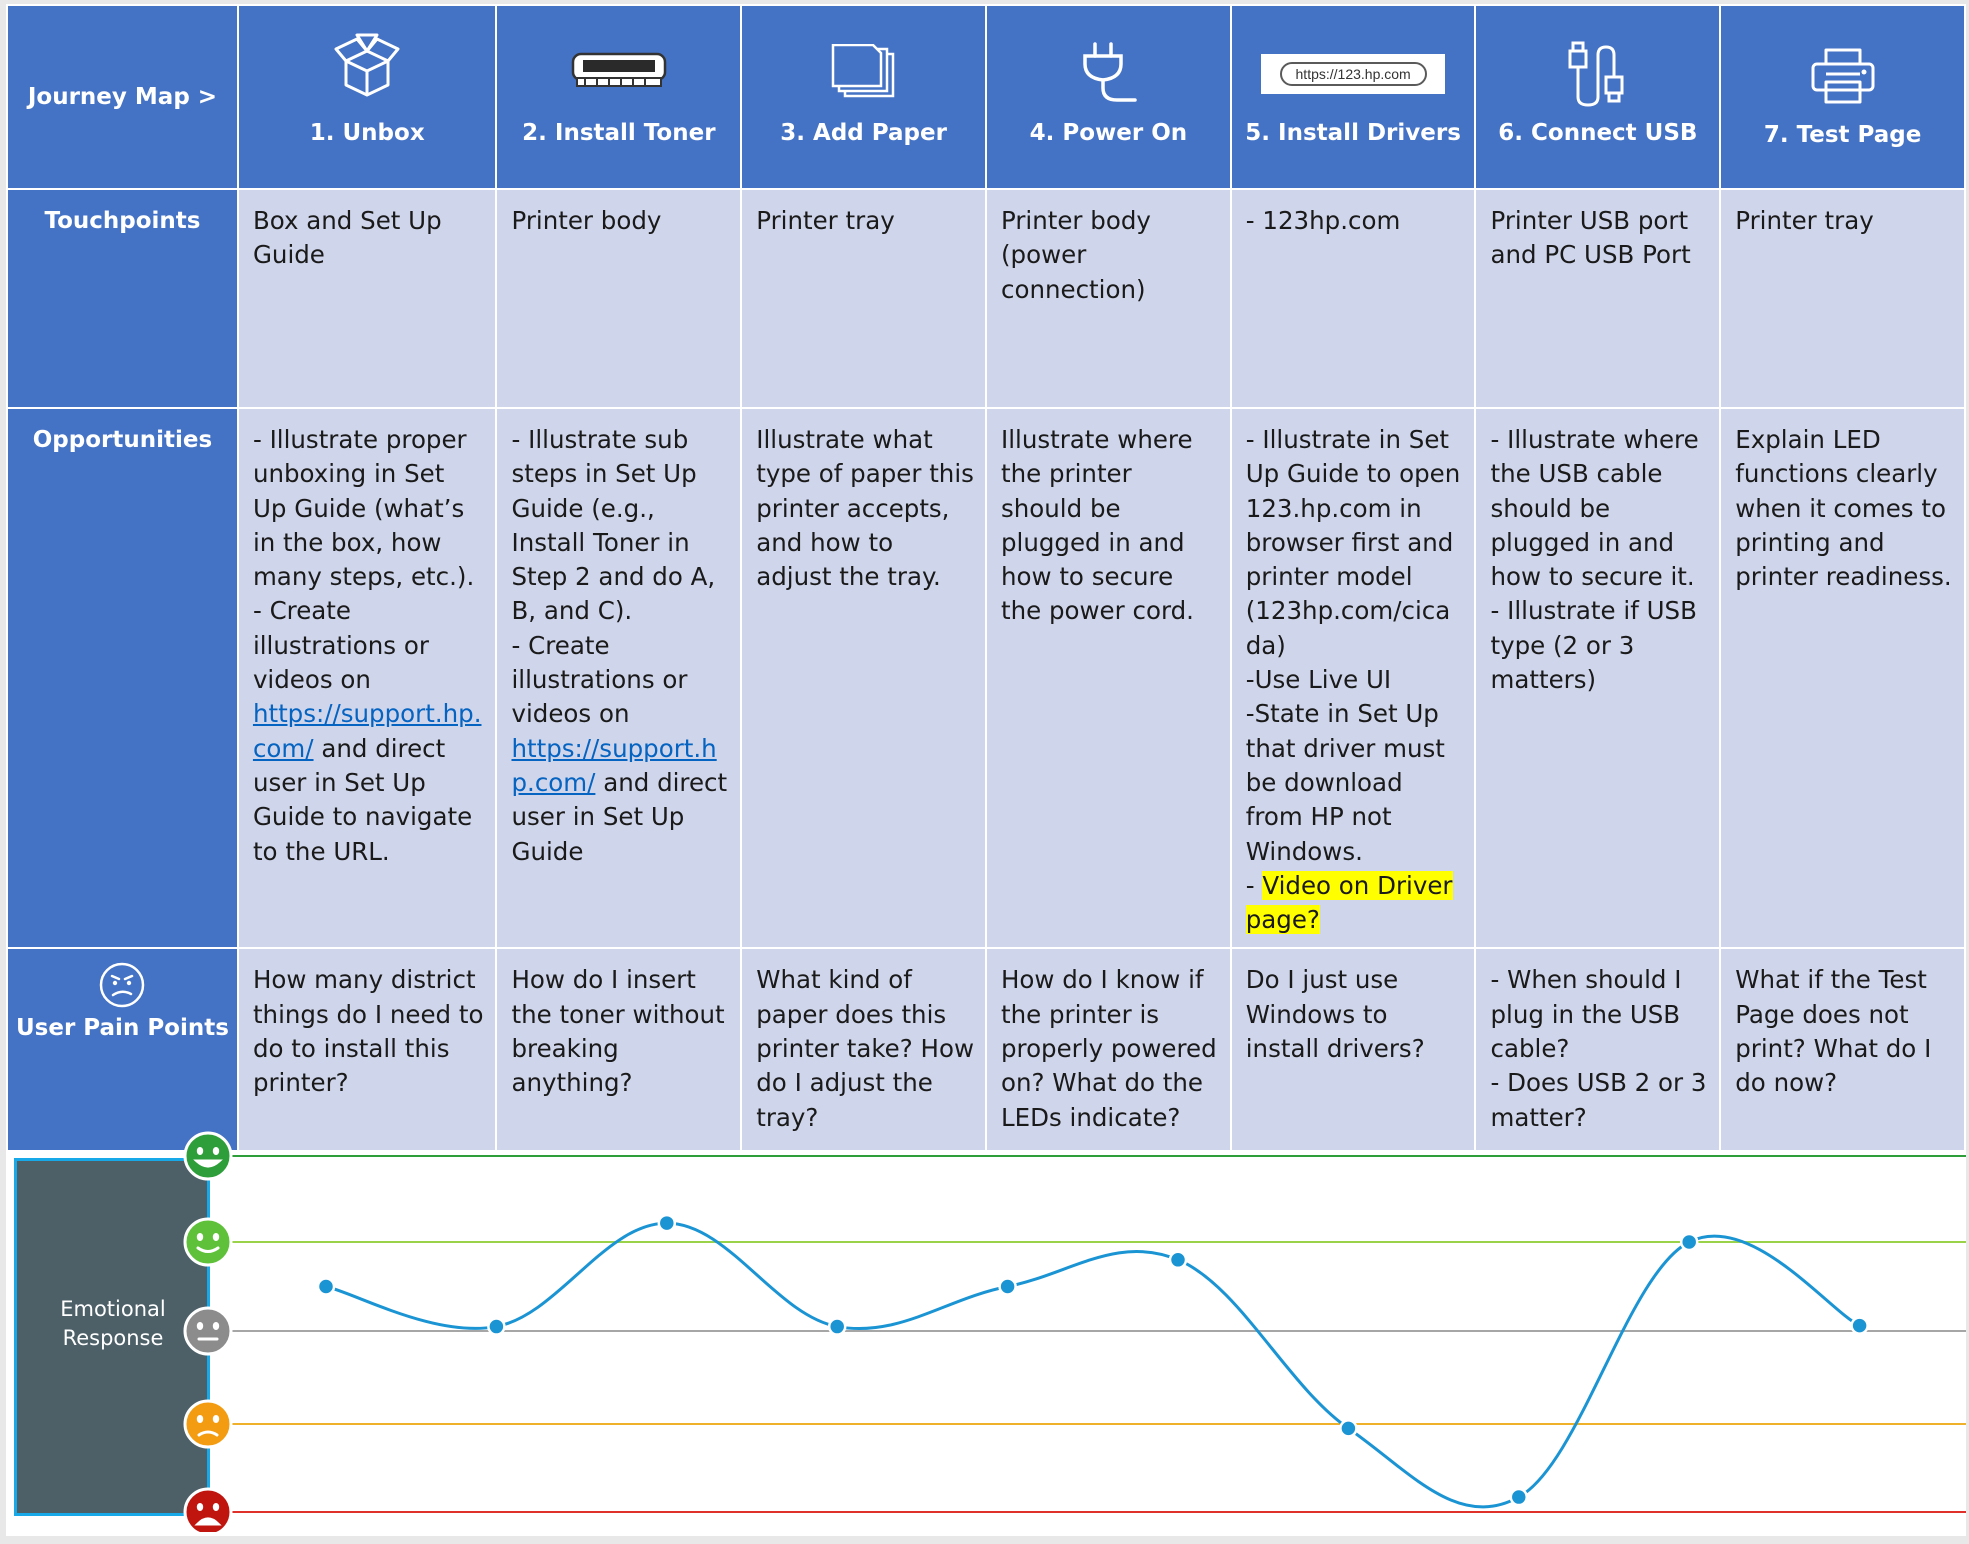 The width and height of the screenshot is (1969, 1544). What do you see at coordinates (1597, 57) in the screenshot?
I see `usb-cable-icon` at bounding box center [1597, 57].